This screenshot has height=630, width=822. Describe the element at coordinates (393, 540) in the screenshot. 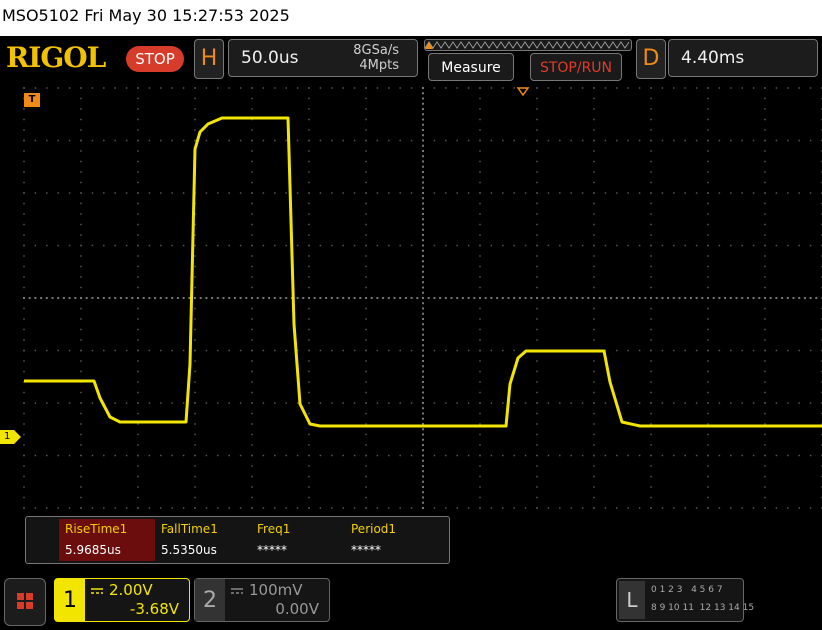

I see `measurement-period: Period1 *****` at that location.